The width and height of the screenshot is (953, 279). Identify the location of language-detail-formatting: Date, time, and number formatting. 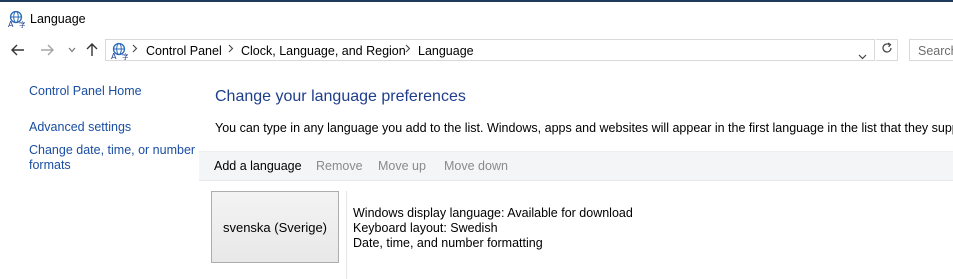
(448, 243).